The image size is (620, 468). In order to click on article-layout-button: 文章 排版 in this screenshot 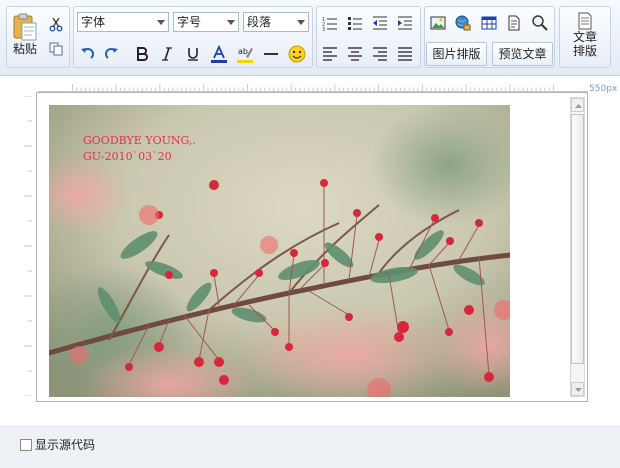, I will do `click(585, 39)`.